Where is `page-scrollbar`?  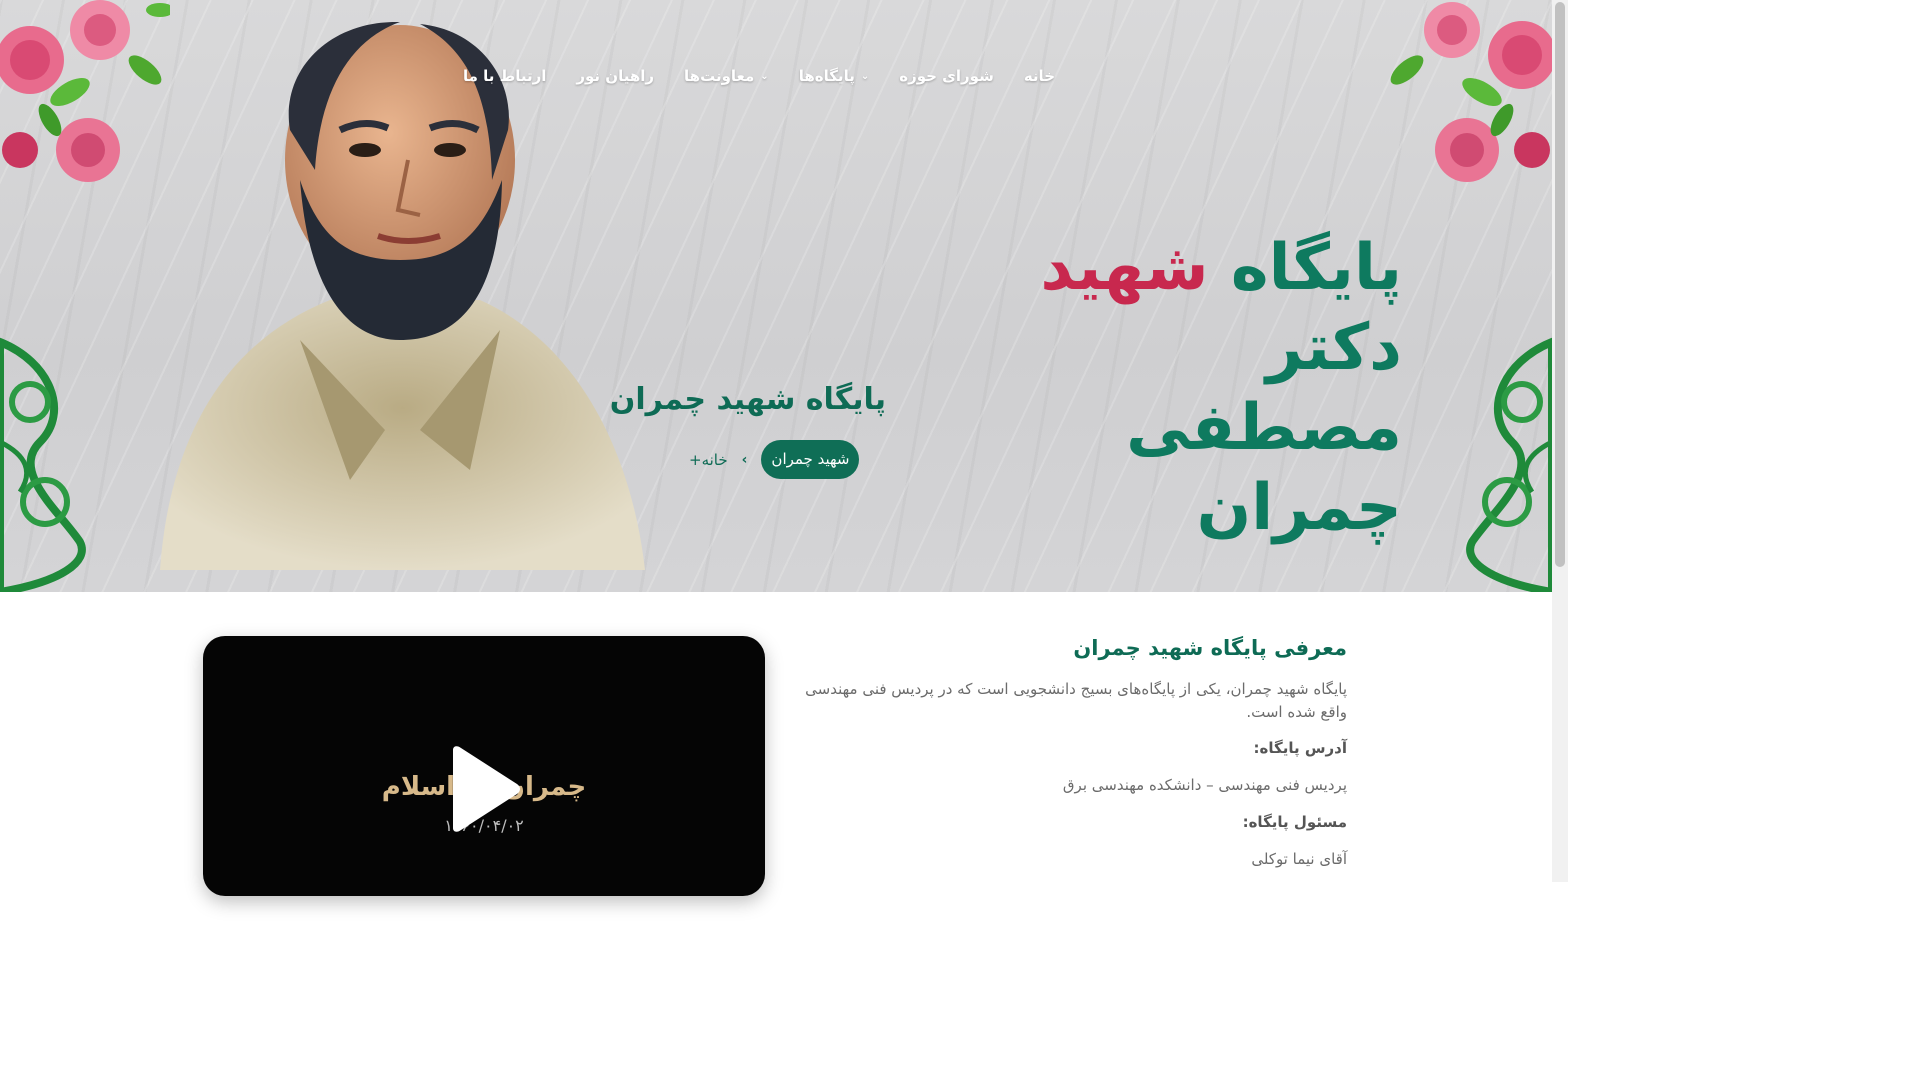 page-scrollbar is located at coordinates (1560, 441).